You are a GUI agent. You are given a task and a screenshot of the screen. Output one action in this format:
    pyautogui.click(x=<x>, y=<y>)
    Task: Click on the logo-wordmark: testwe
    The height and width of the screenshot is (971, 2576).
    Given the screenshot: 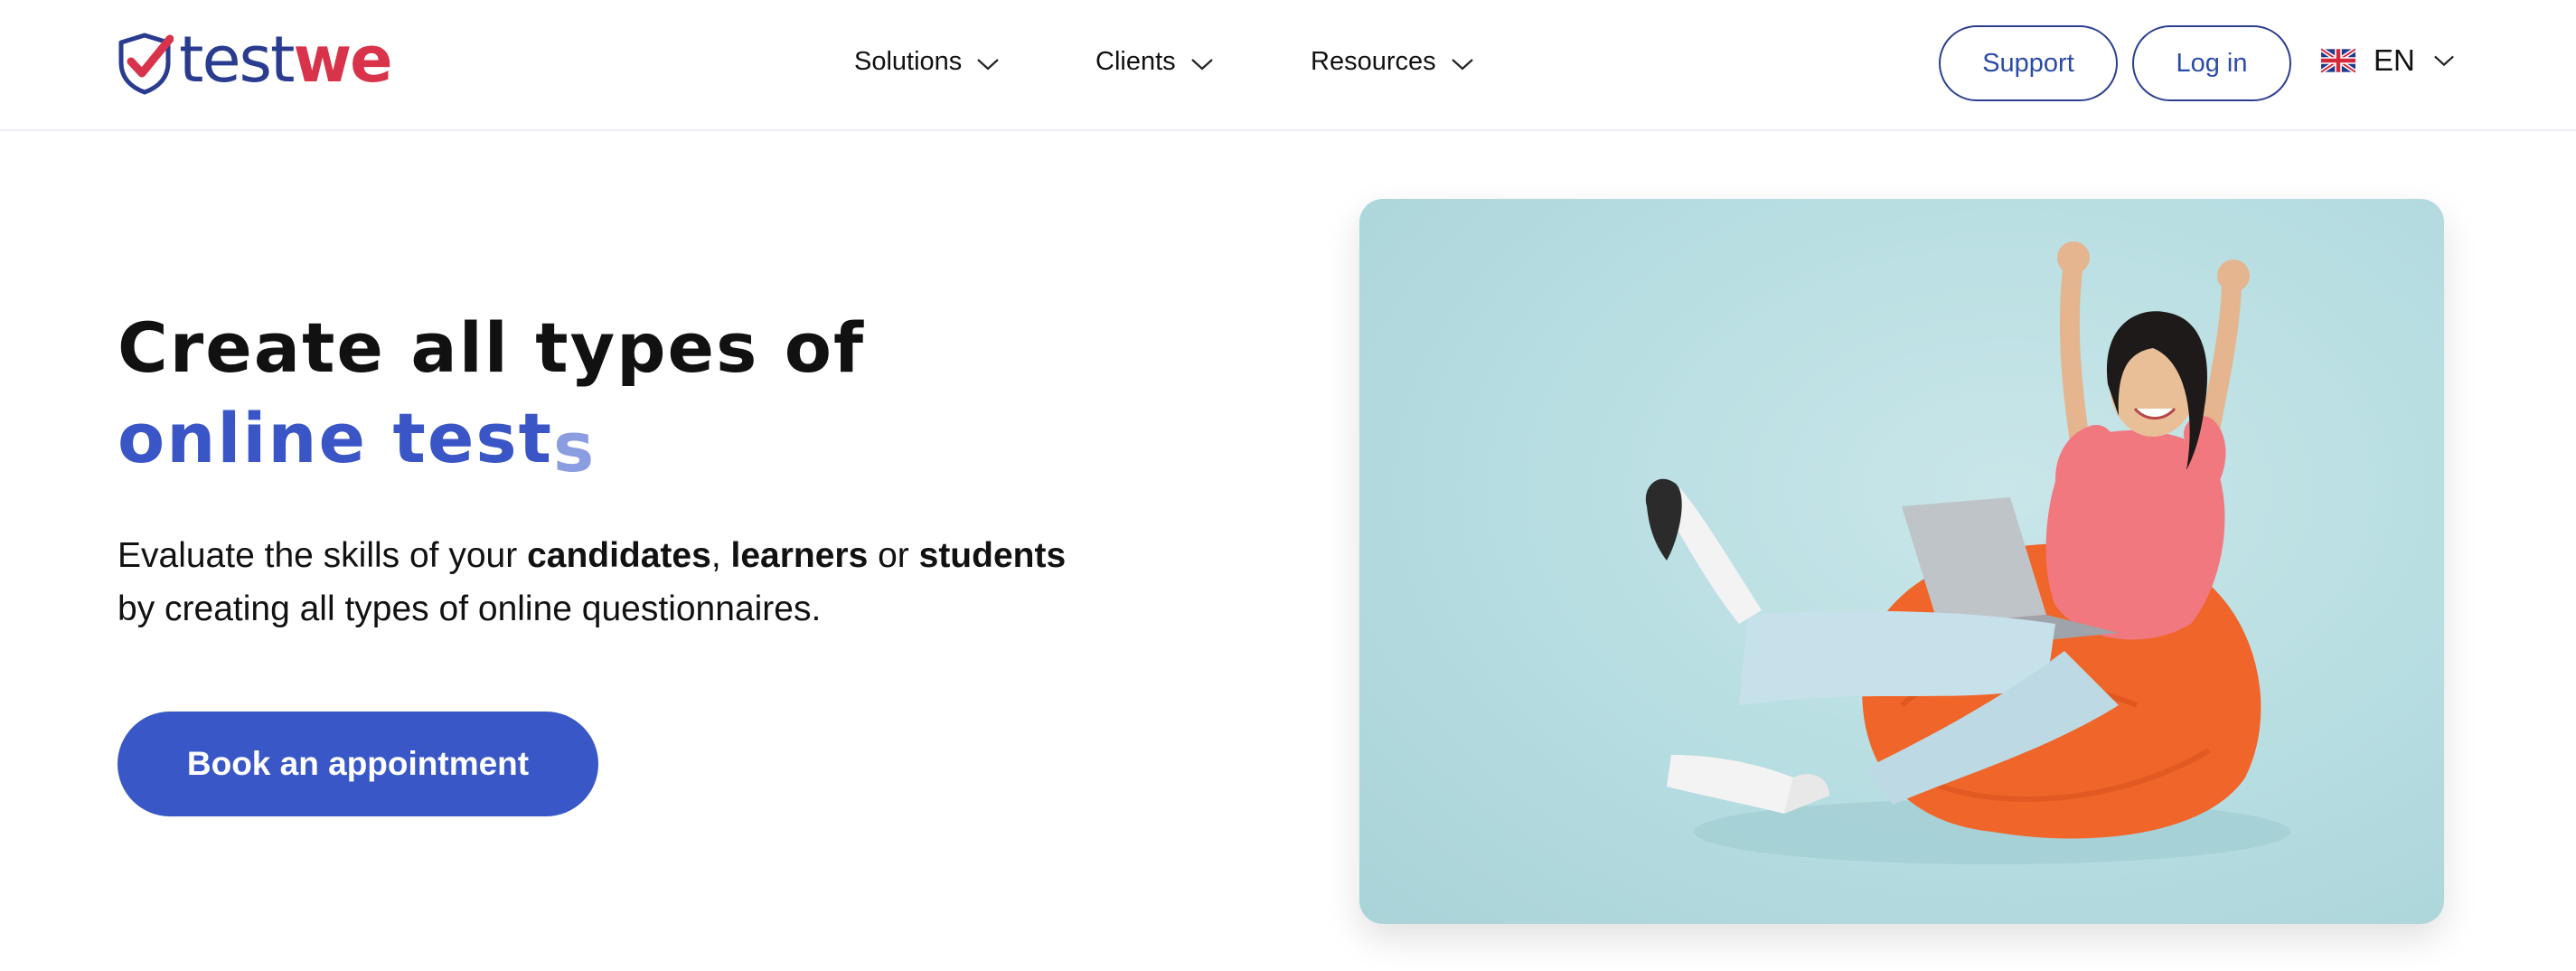 What is the action you would take?
    pyautogui.click(x=286, y=59)
    